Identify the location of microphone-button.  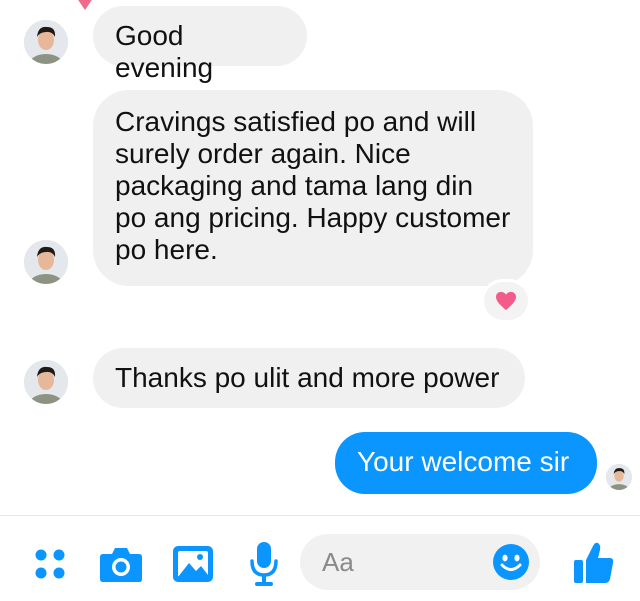
(264, 564).